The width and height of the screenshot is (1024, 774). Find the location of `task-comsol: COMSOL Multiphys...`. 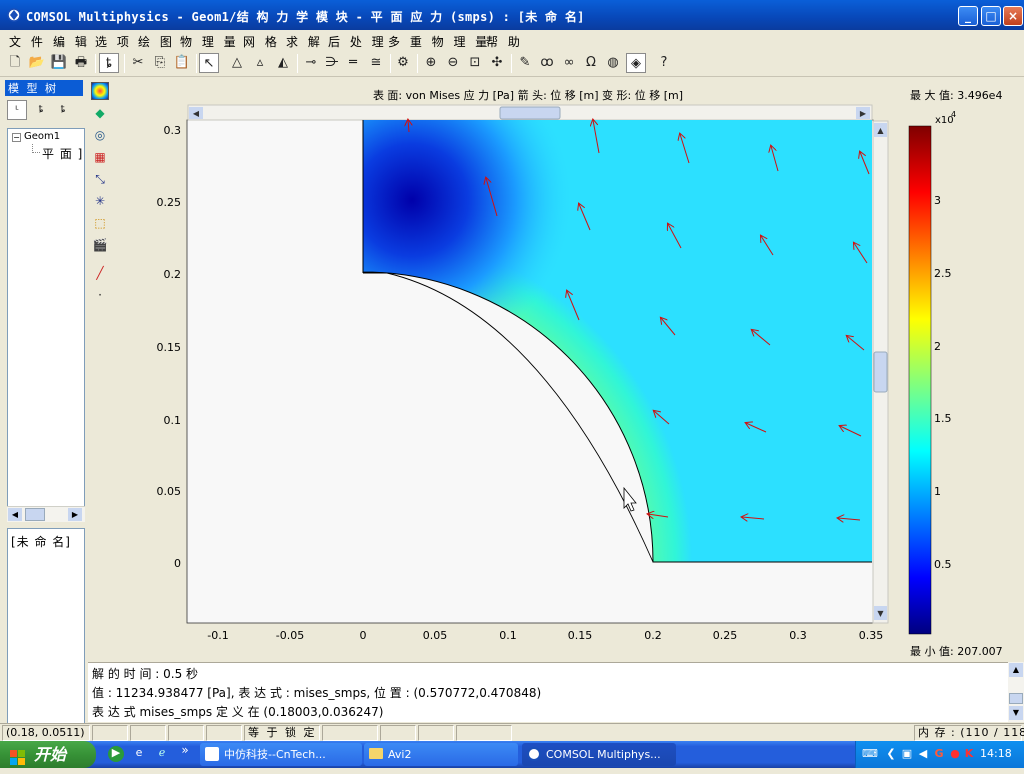

task-comsol: COMSOL Multiphys... is located at coordinates (599, 754).